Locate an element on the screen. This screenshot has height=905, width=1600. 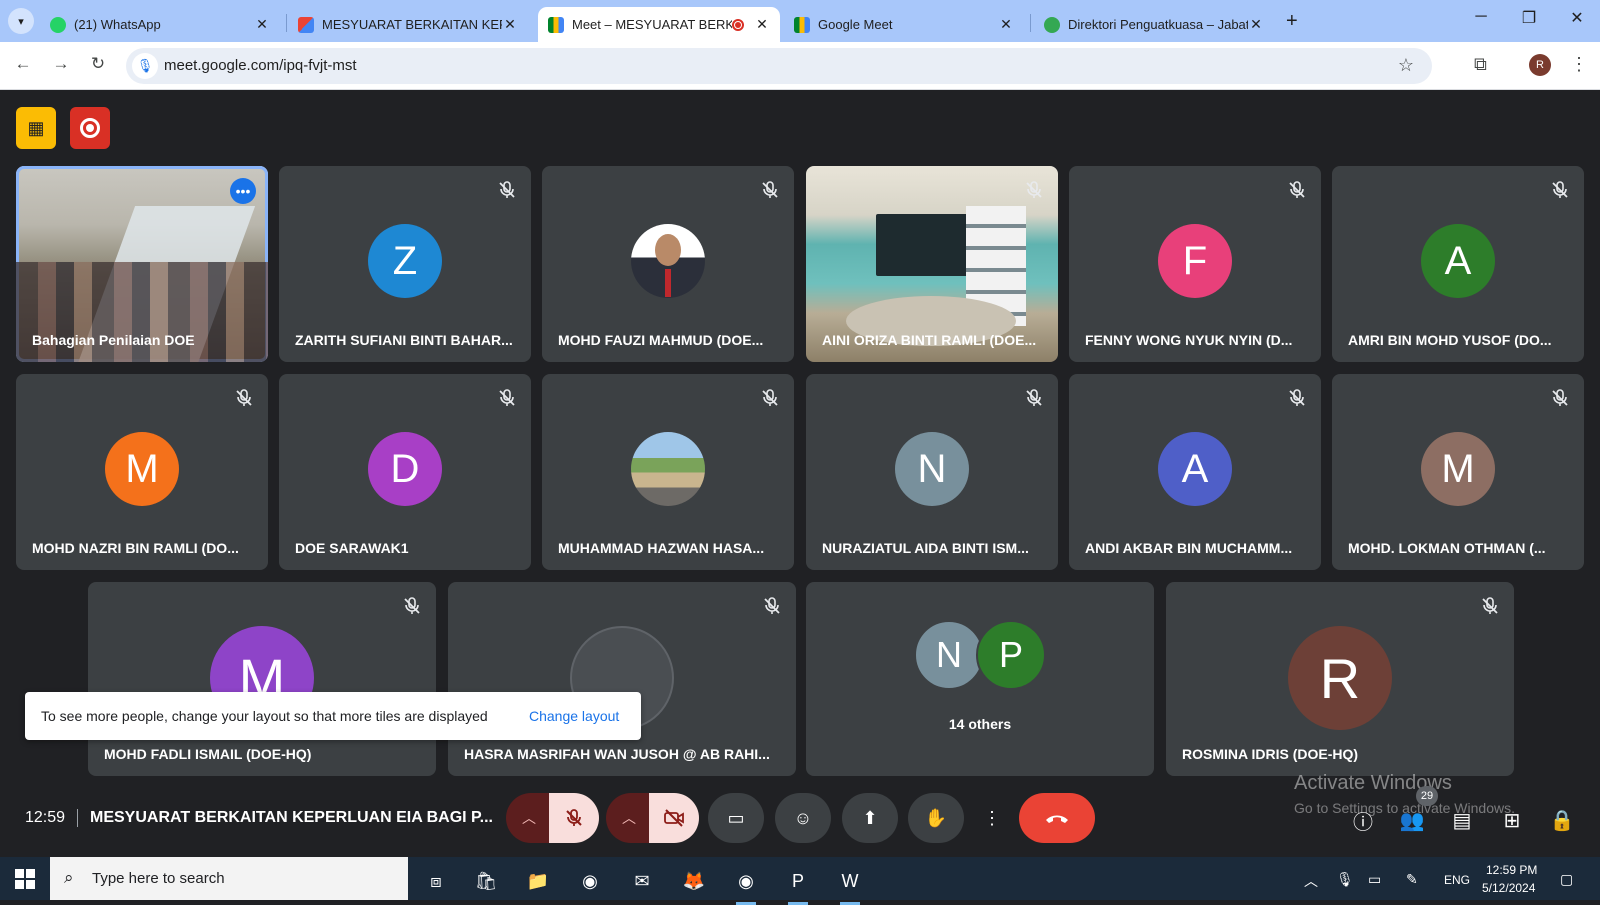
profile-avatar: R is located at coordinates (1540, 65).